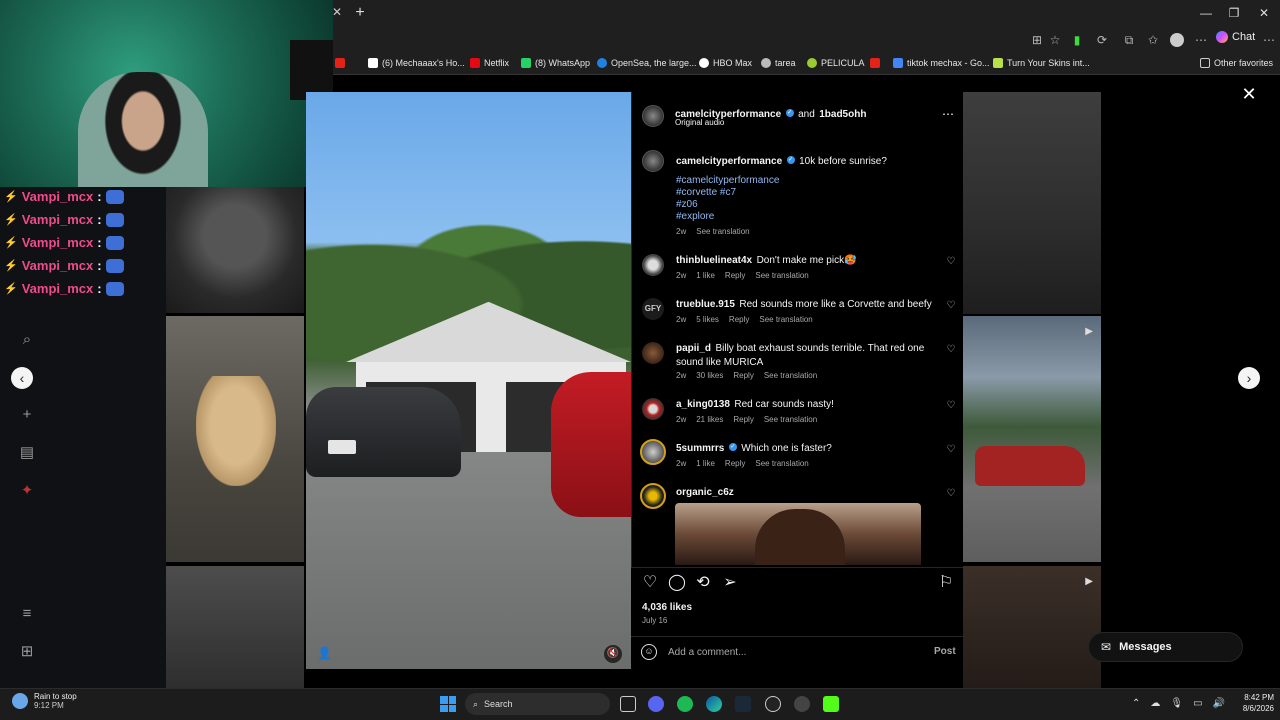 Image resolution: width=1280 pixels, height=720 pixels. I want to click on comment-username: organic_c6z, so click(705, 492).